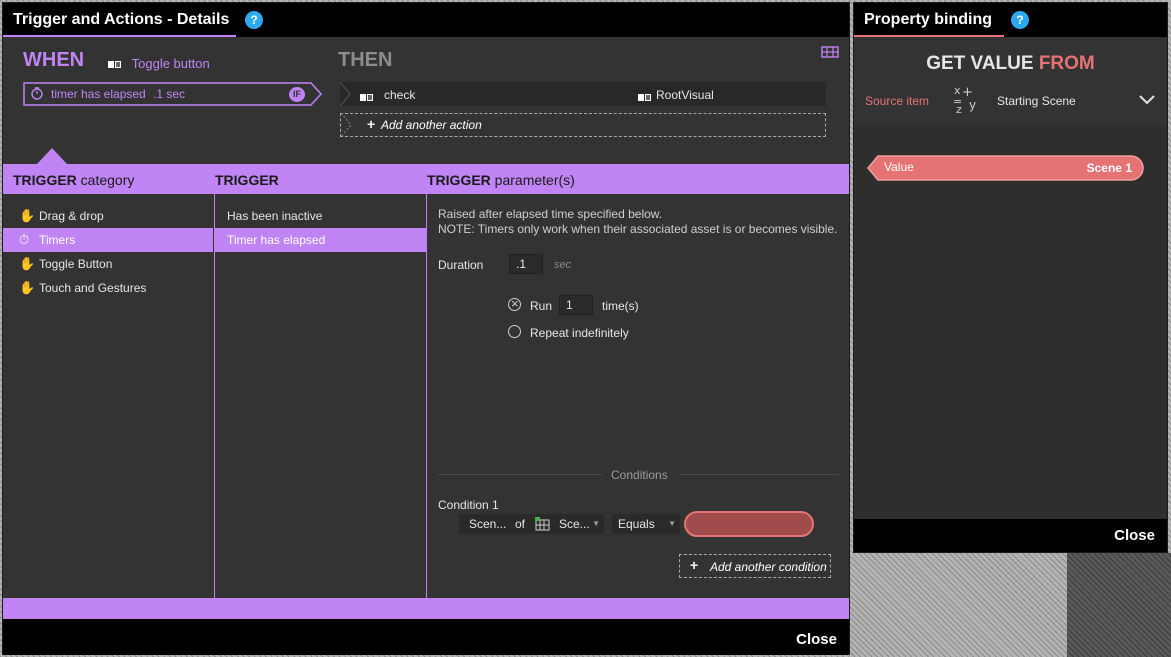 The width and height of the screenshot is (1171, 657). I want to click on grid-icon, so click(830, 52).